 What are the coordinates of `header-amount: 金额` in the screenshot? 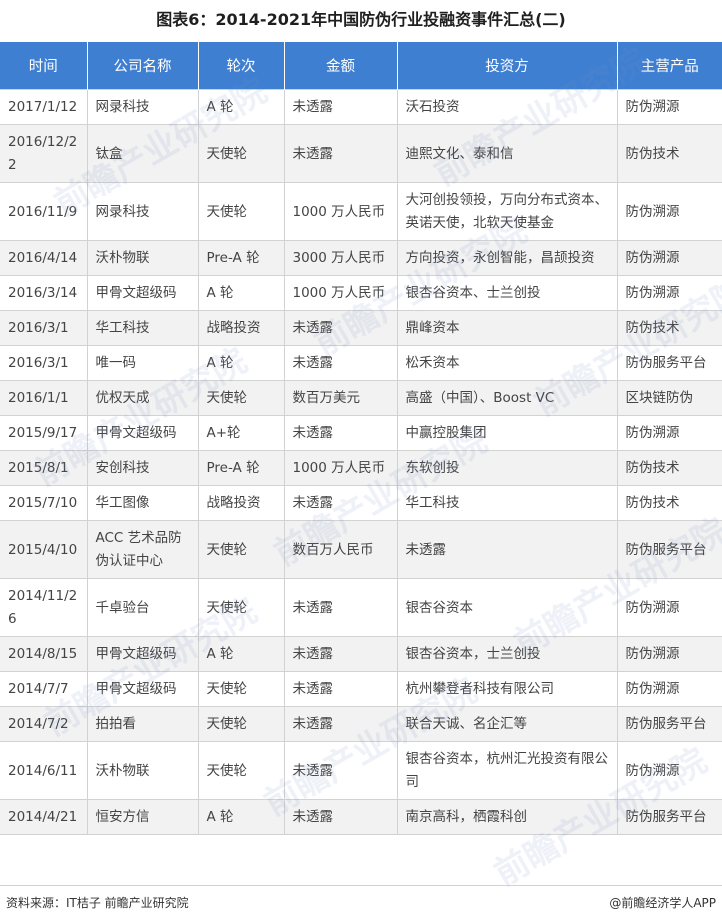 It's located at (341, 66).